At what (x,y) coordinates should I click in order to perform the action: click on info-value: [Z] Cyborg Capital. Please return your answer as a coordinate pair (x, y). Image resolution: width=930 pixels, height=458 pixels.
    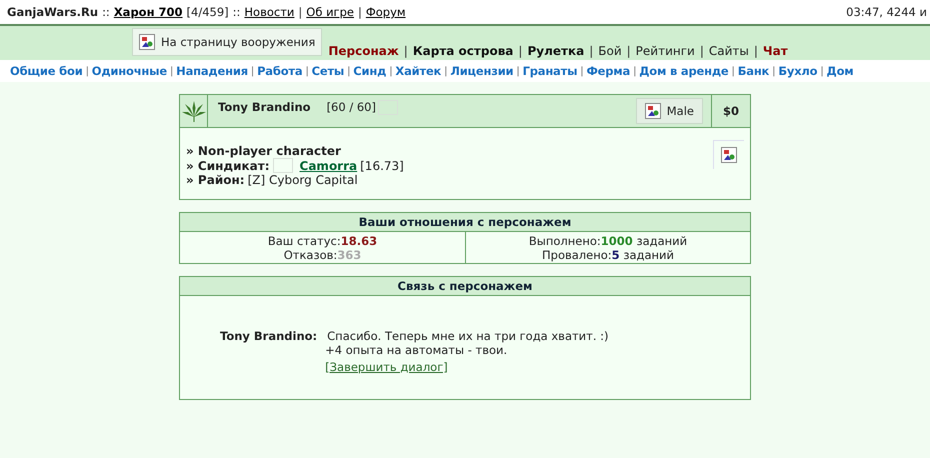
    Looking at the image, I should click on (303, 180).